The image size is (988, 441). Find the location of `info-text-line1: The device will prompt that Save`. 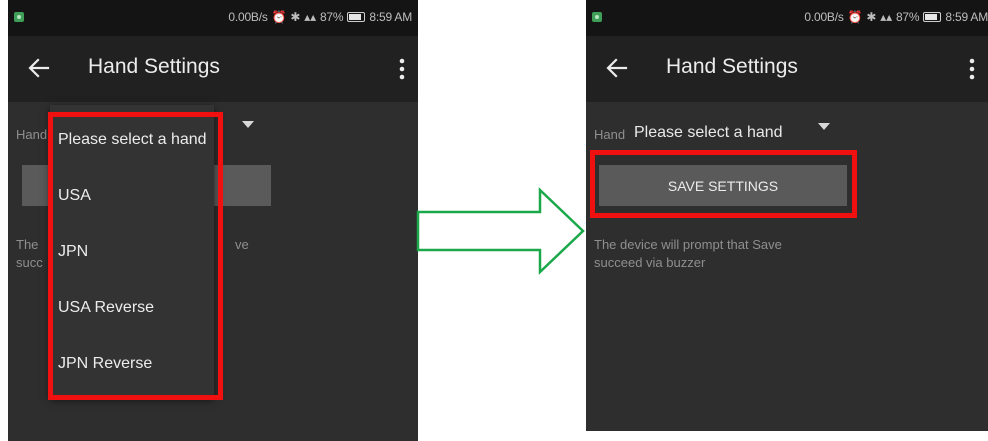

info-text-line1: The device will prompt that Save is located at coordinates (688, 244).